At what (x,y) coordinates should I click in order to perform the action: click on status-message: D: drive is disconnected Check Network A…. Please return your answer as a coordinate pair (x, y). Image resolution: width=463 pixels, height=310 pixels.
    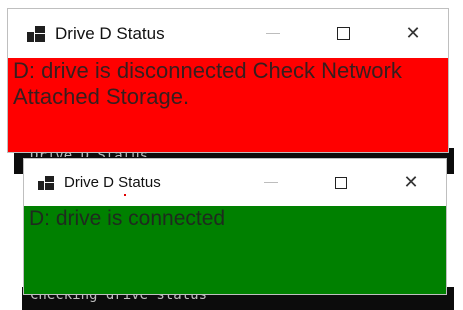
    Looking at the image, I should click on (207, 83).